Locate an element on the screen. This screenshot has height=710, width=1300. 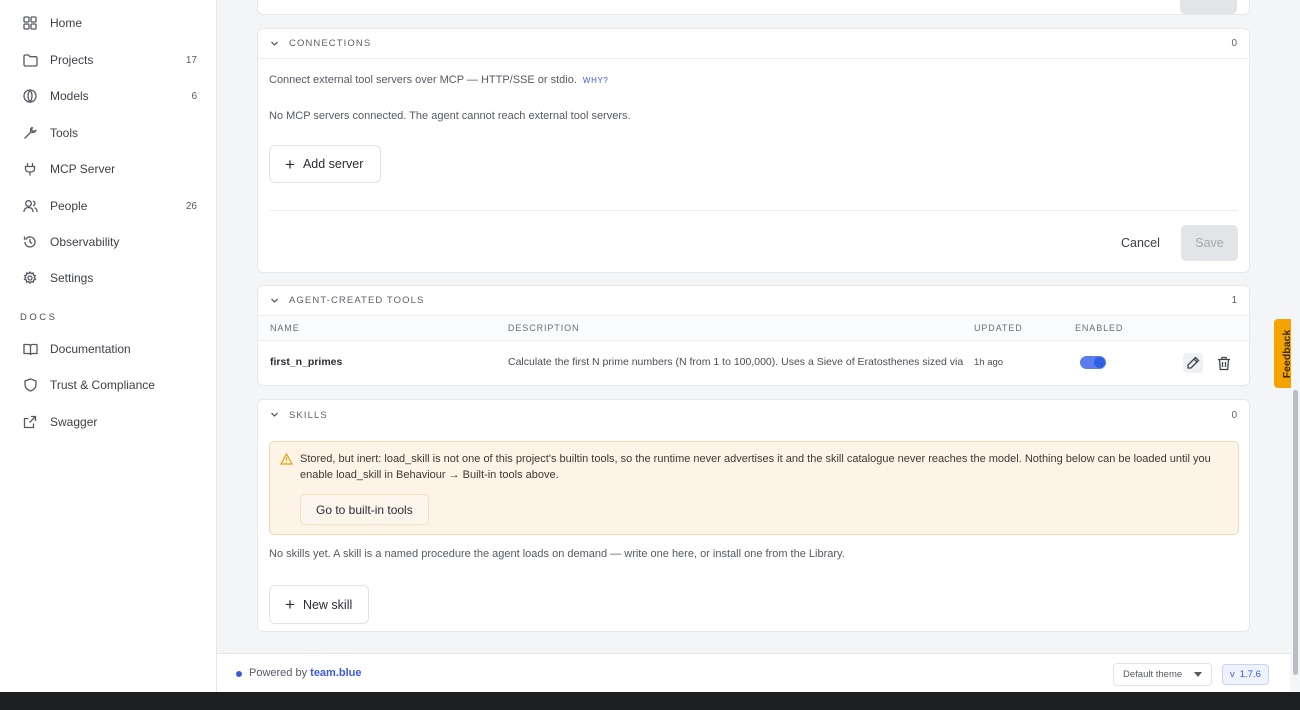
taskbar is located at coordinates (650, 701).